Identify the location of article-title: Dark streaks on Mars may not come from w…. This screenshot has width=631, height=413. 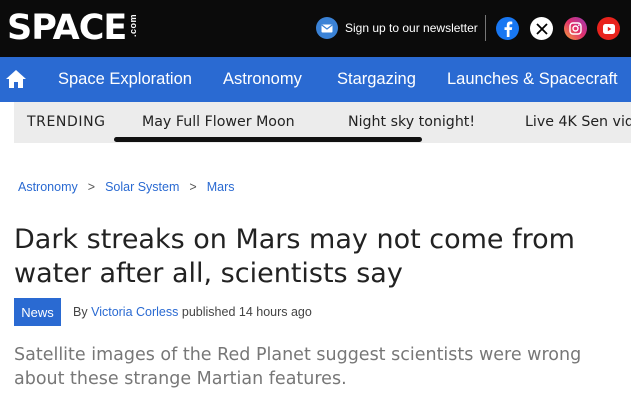
(294, 256).